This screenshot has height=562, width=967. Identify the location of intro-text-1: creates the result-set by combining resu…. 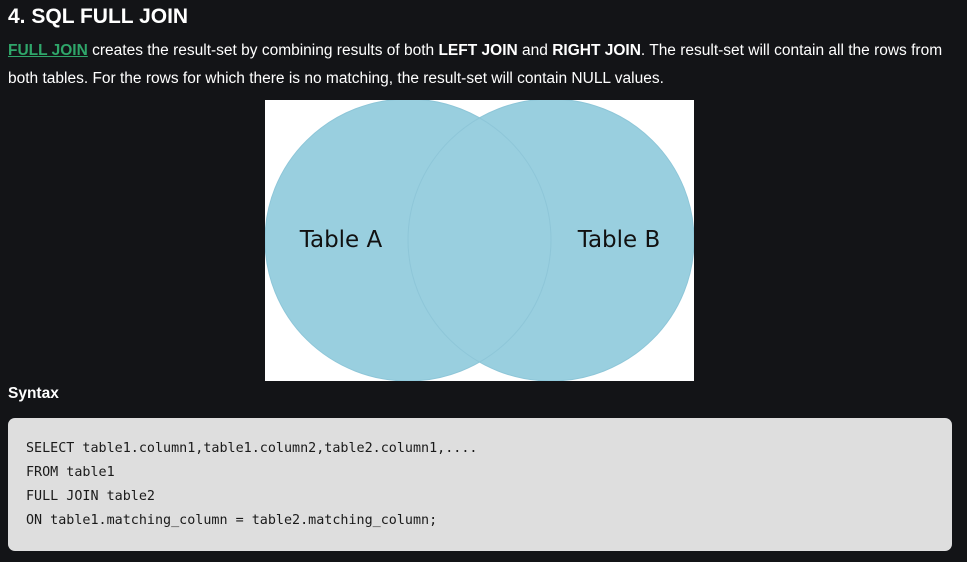
(263, 50).